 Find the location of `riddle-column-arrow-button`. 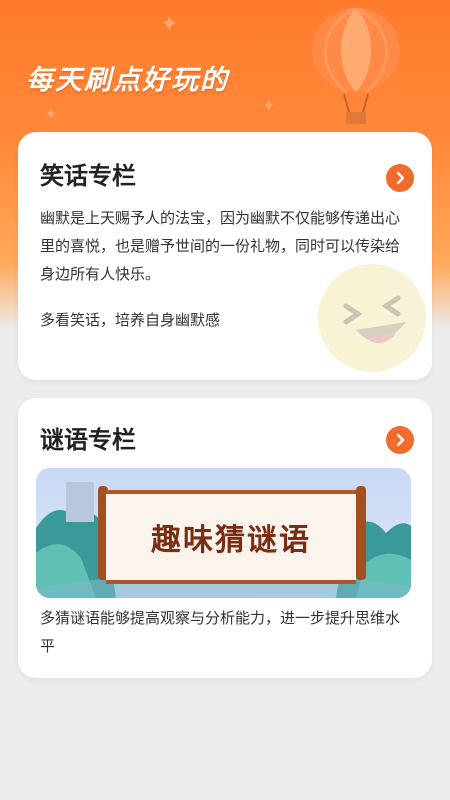

riddle-column-arrow-button is located at coordinates (400, 440).